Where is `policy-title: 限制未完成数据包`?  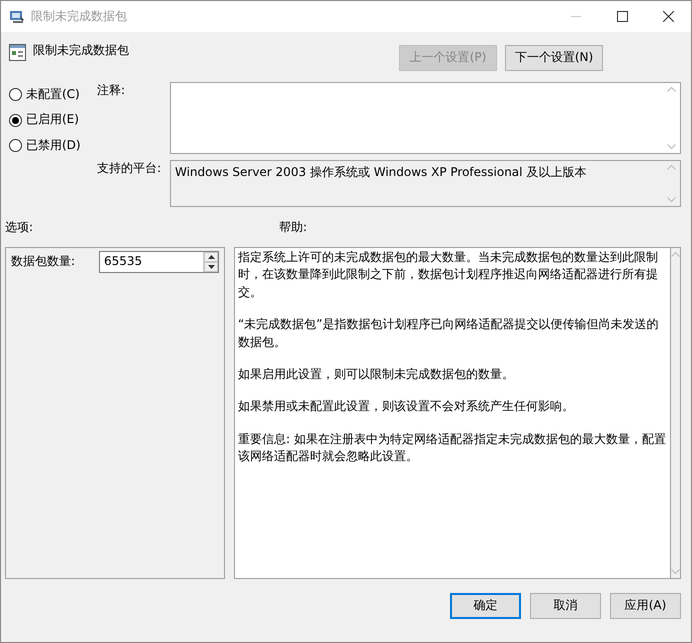 policy-title: 限制未完成数据包 is located at coordinates (81, 50).